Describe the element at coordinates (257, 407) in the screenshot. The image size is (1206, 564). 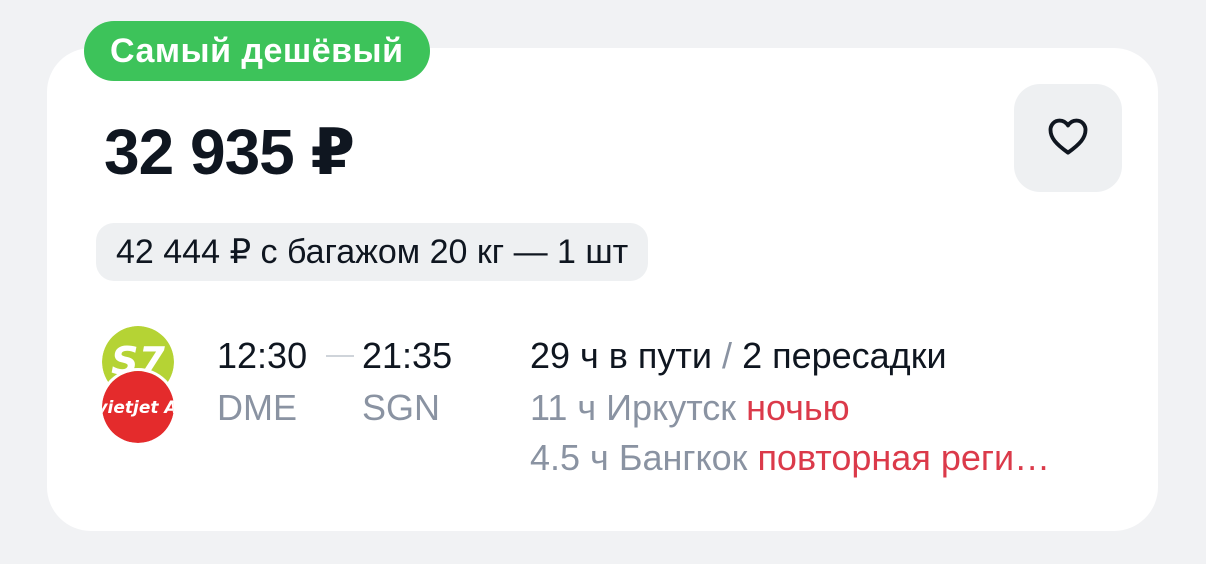
I see `departure-airport: DME` at that location.